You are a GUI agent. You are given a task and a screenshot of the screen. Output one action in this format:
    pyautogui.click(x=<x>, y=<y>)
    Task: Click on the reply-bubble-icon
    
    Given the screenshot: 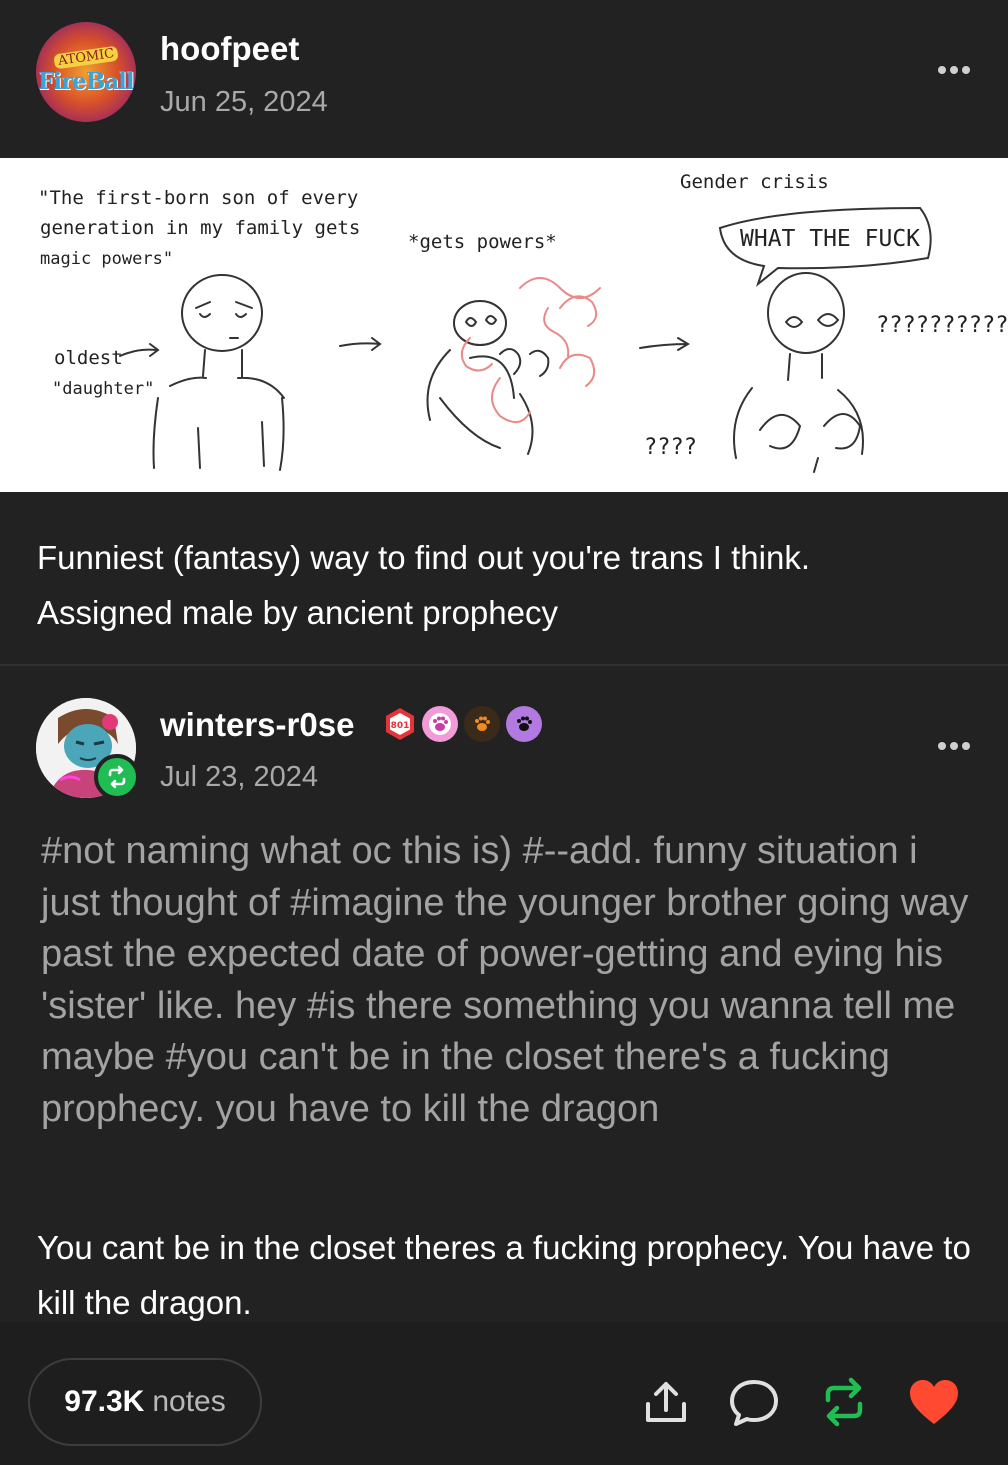 What is the action you would take?
    pyautogui.click(x=754, y=1402)
    